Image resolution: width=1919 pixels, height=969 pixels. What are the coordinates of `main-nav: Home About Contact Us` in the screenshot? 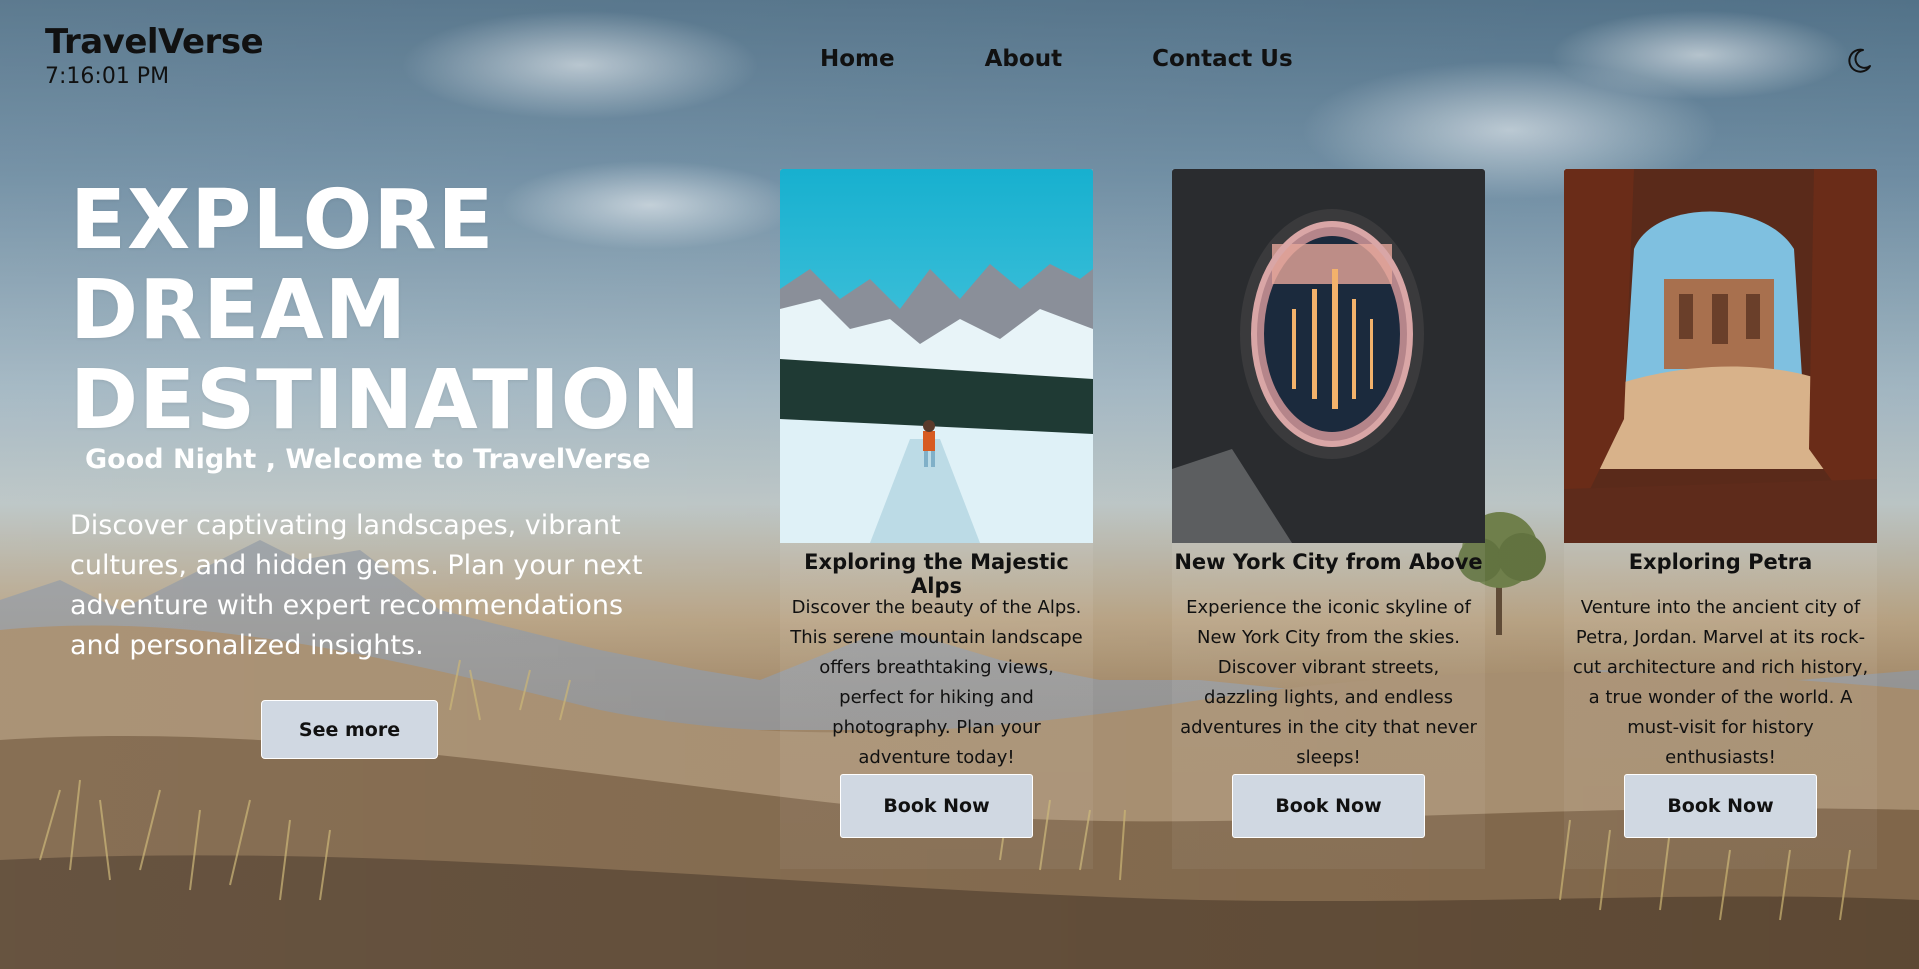 It's located at (1056, 59).